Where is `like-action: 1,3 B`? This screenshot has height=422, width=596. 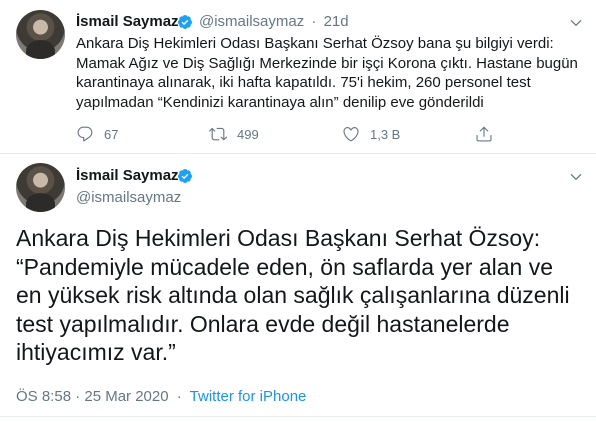 like-action: 1,3 B is located at coordinates (371, 134).